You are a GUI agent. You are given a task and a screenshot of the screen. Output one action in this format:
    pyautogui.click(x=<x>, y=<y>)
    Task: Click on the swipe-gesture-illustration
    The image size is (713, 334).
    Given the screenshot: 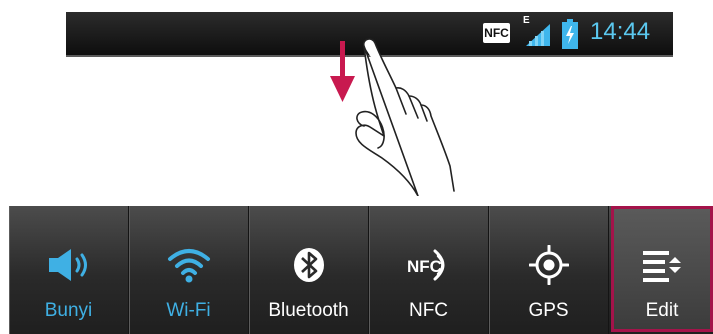 What is the action you would take?
    pyautogui.click(x=392, y=117)
    